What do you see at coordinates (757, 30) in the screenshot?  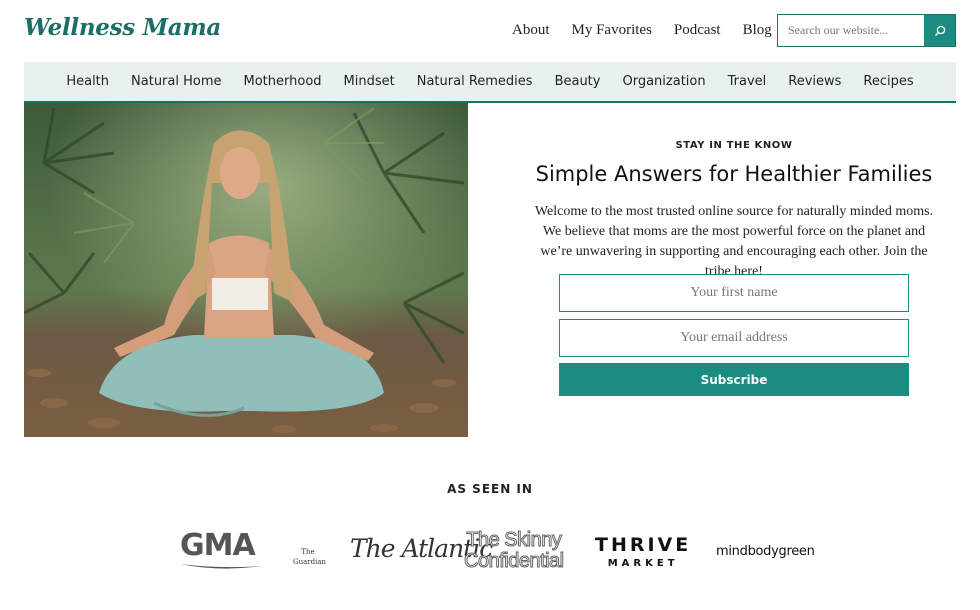 I see `nav-link-blog: Blog` at bounding box center [757, 30].